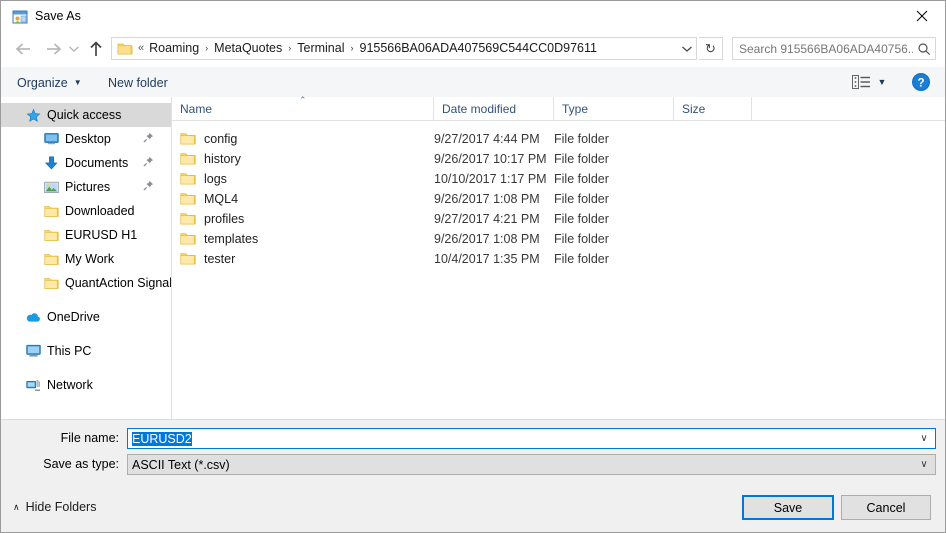 The image size is (946, 533). What do you see at coordinates (33, 115) in the screenshot?
I see `star-icon` at bounding box center [33, 115].